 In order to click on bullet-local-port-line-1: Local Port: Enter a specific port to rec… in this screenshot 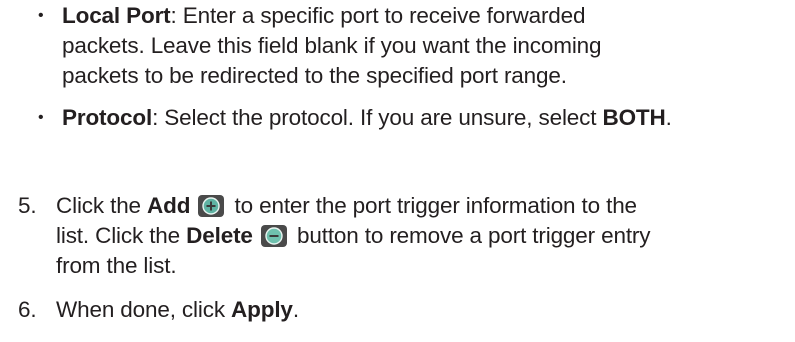, I will do `click(324, 15)`.